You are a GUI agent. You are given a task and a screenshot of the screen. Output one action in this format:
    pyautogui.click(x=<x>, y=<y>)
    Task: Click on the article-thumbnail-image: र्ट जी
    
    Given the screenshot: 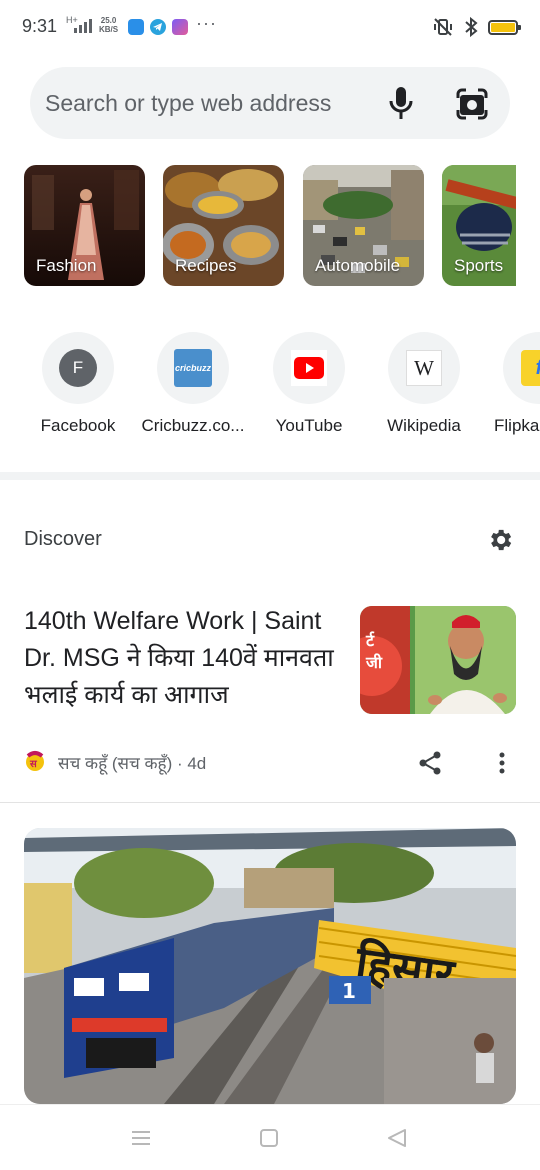 What is the action you would take?
    pyautogui.click(x=438, y=660)
    